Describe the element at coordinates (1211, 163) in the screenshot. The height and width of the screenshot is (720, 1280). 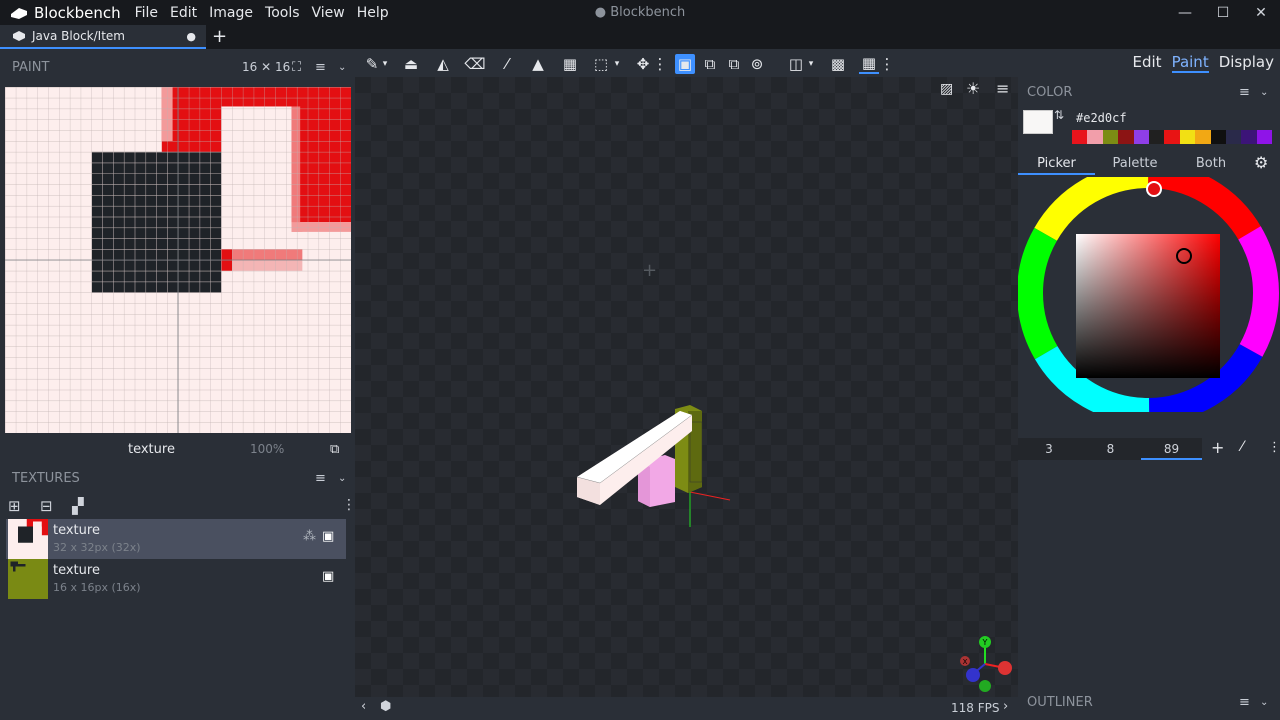
I see `tab-both: Both` at that location.